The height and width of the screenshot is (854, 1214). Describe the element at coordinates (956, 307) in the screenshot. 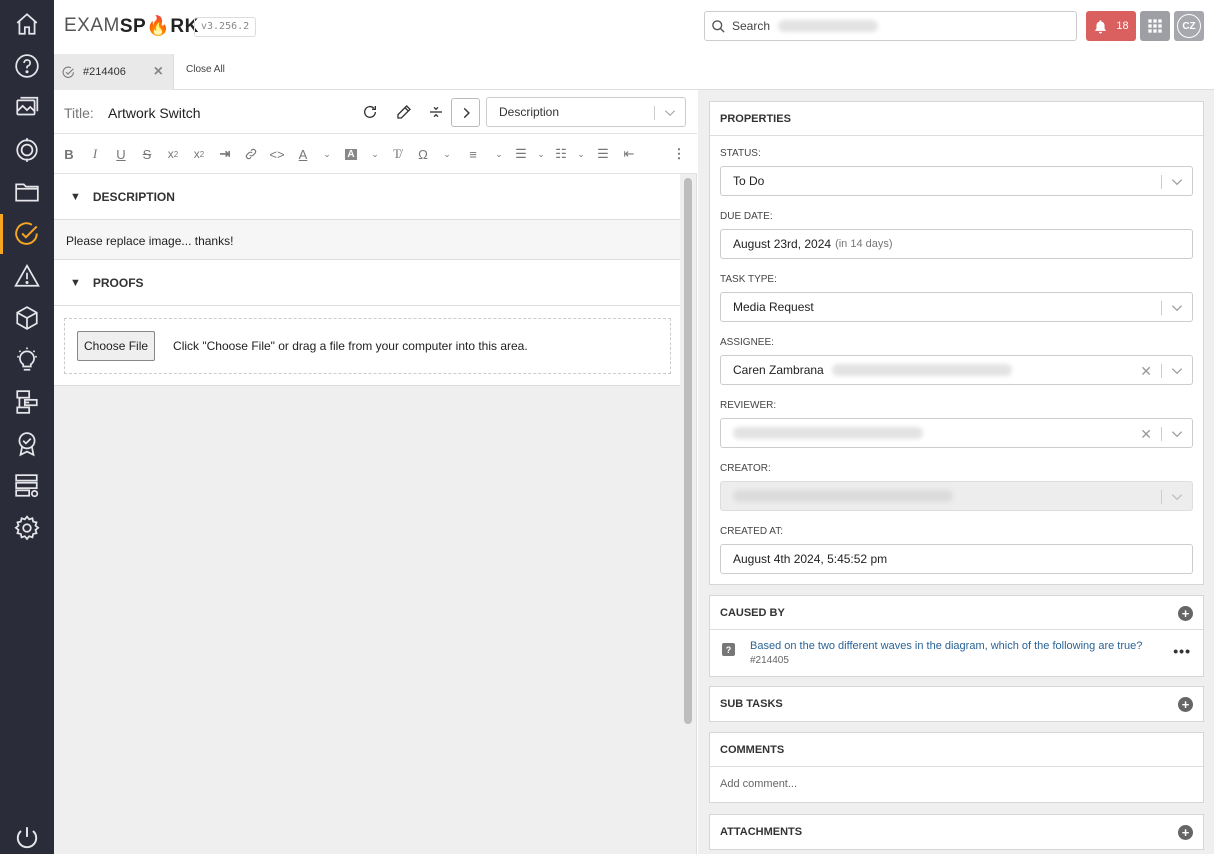

I see `task-type-select: Media Request` at that location.